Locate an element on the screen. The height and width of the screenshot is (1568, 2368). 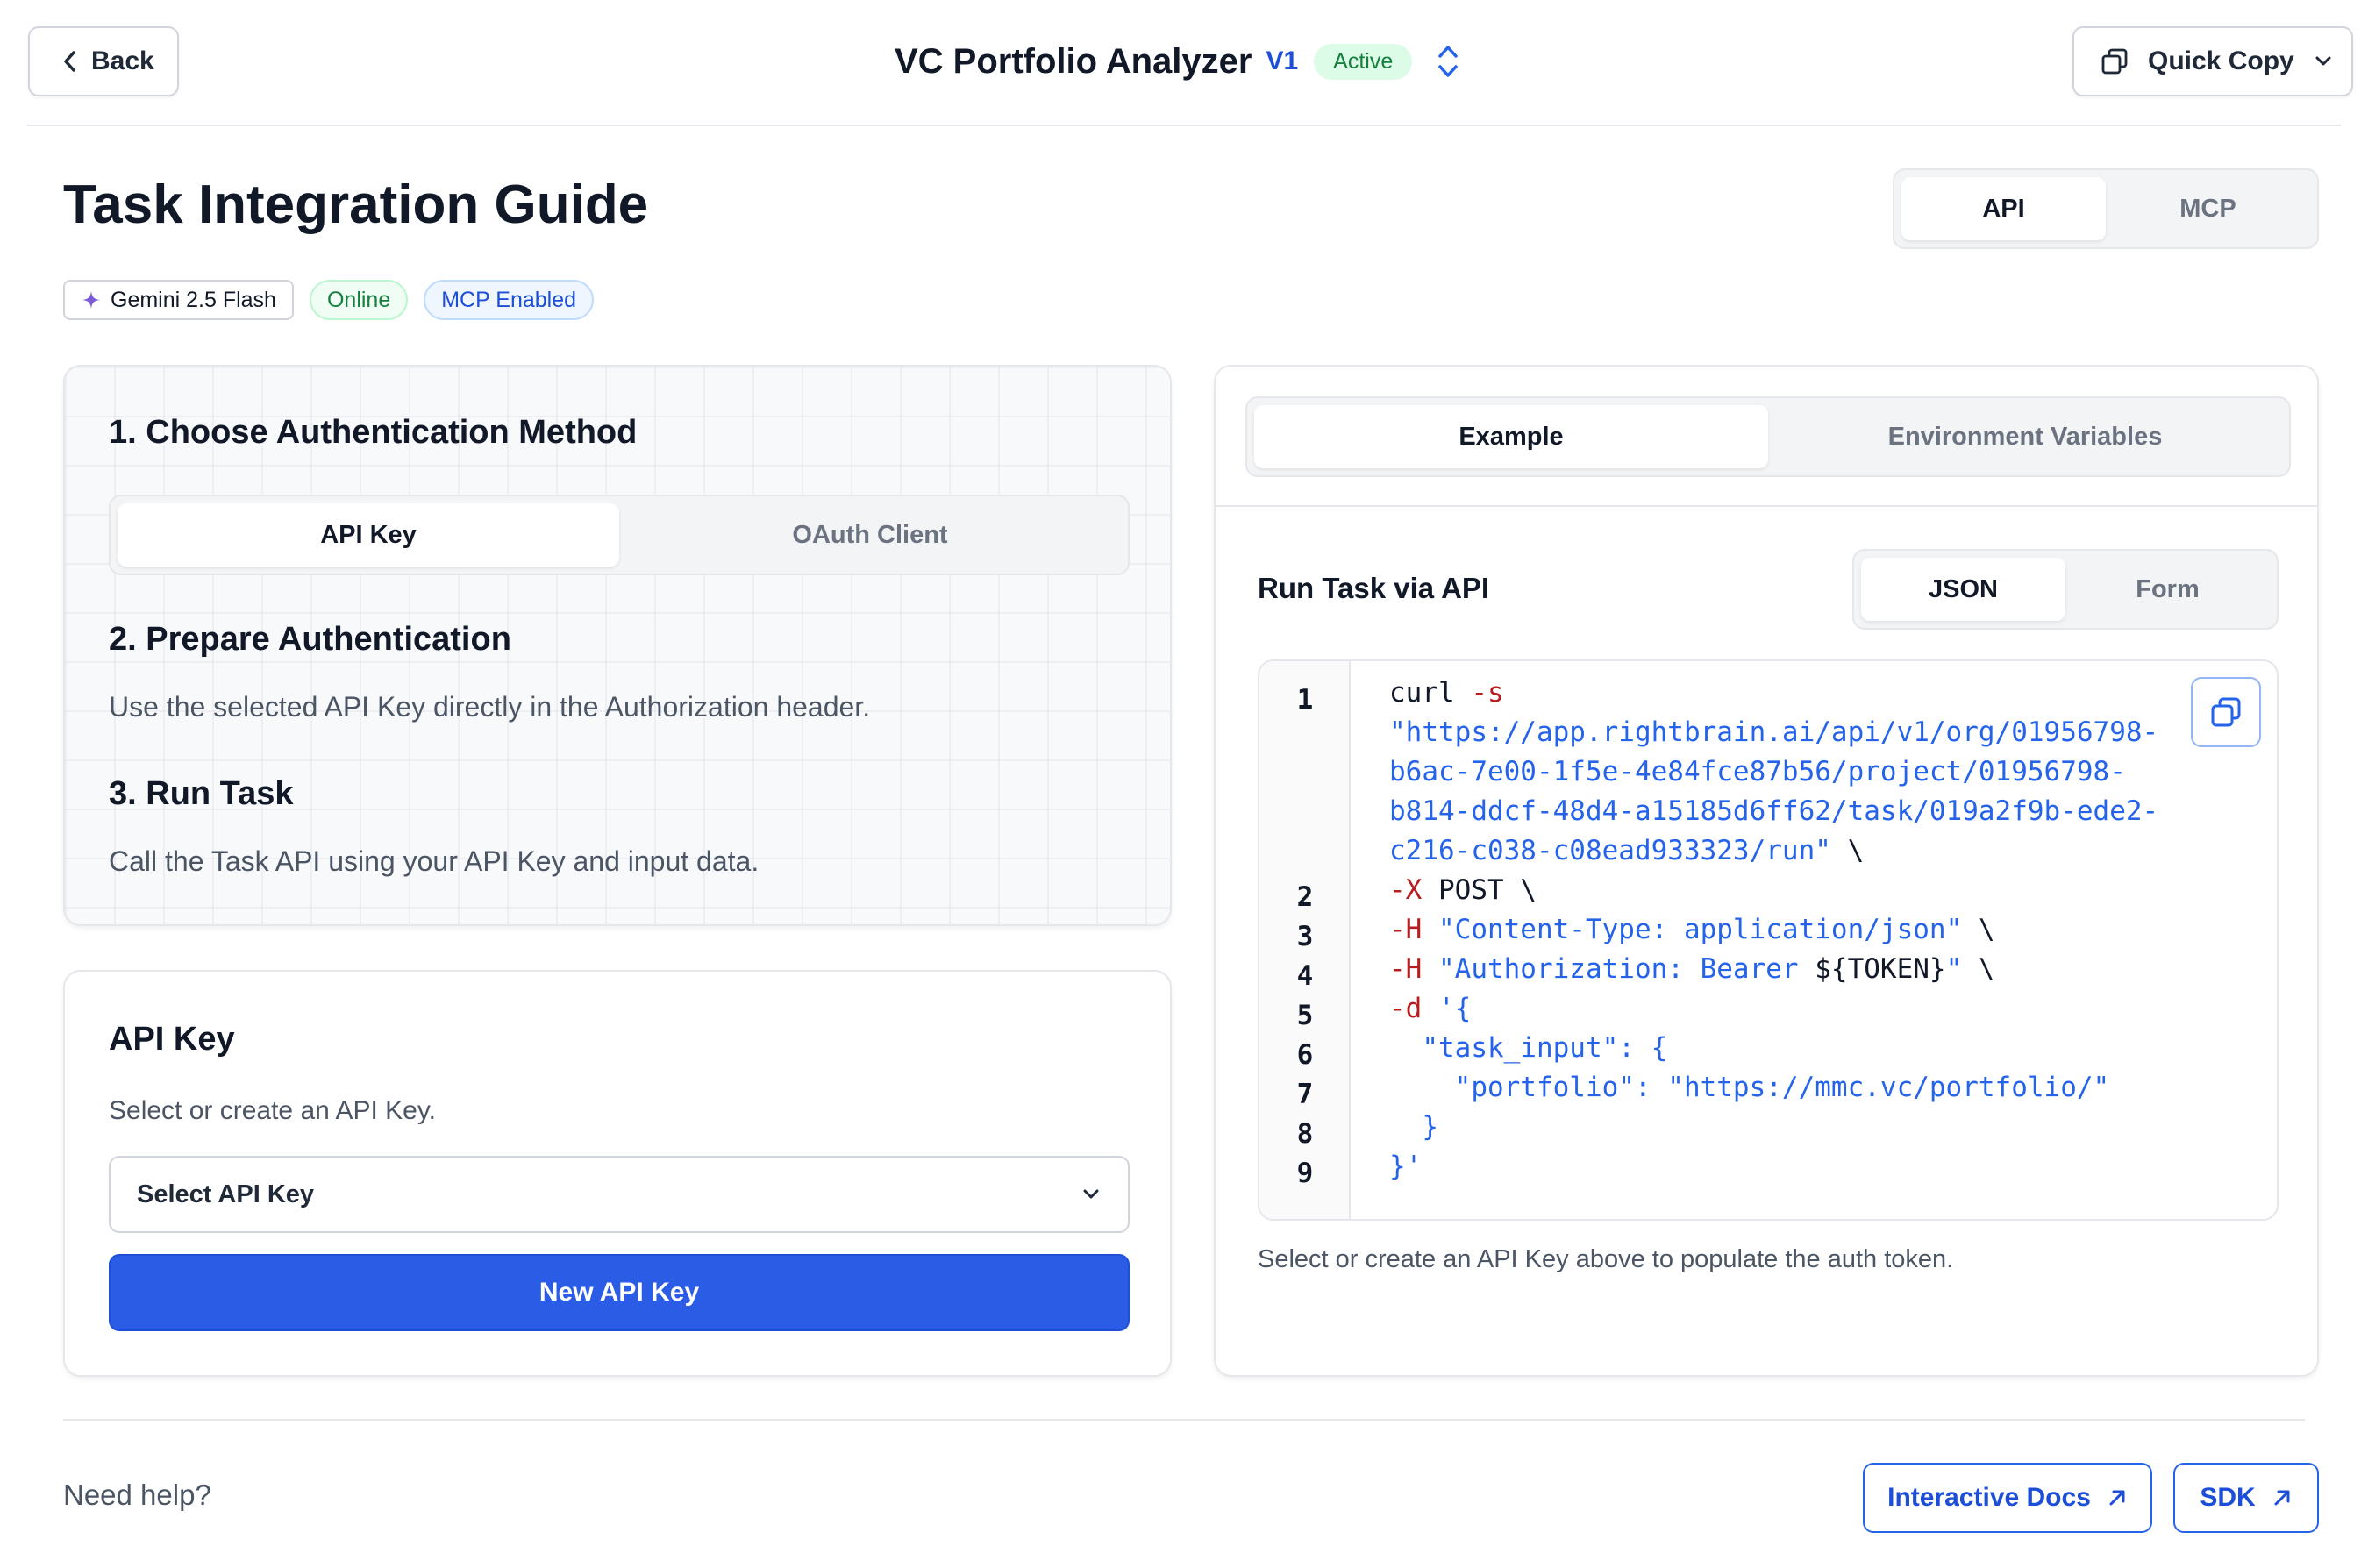
code-token: "Content-Type: application/json" is located at coordinates (1692, 929).